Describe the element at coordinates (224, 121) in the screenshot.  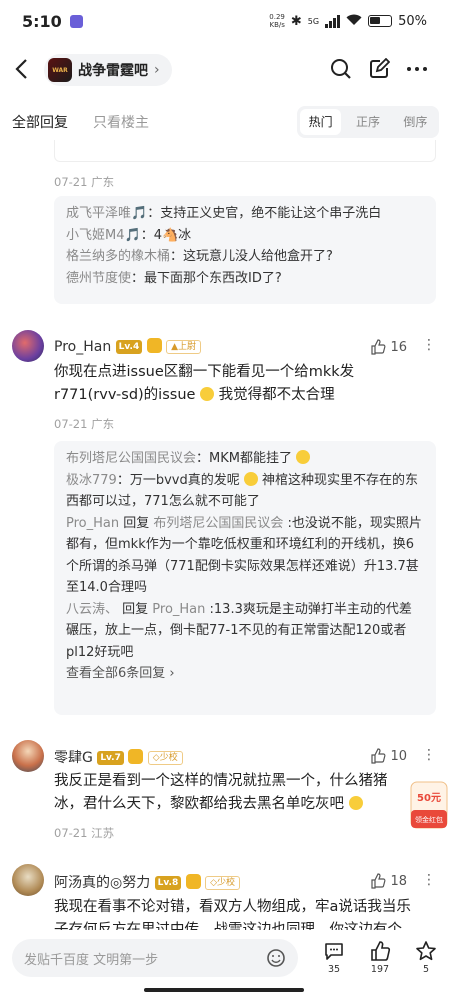
I see `reply-tabs: 全部回复 只看楼主 热门 正序 倒序` at that location.